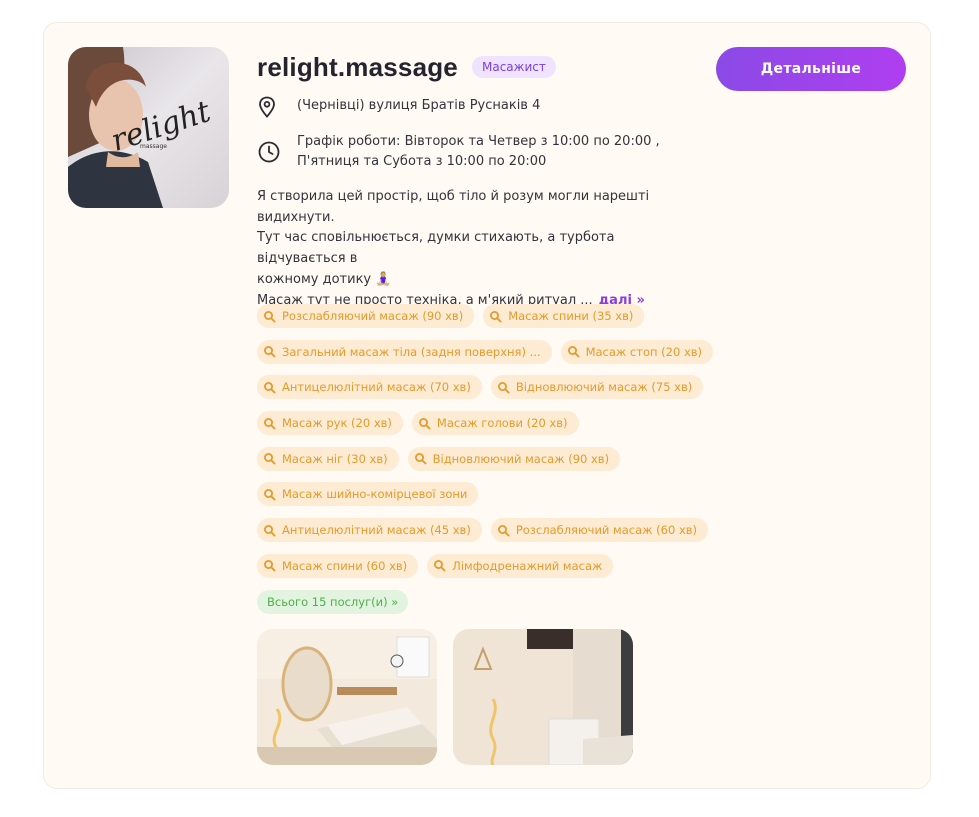 The height and width of the screenshot is (817, 979). Describe the element at coordinates (419, 105) in the screenshot. I see `address-text: (Чернівці) вулиця Братів Руснаків 4` at that location.